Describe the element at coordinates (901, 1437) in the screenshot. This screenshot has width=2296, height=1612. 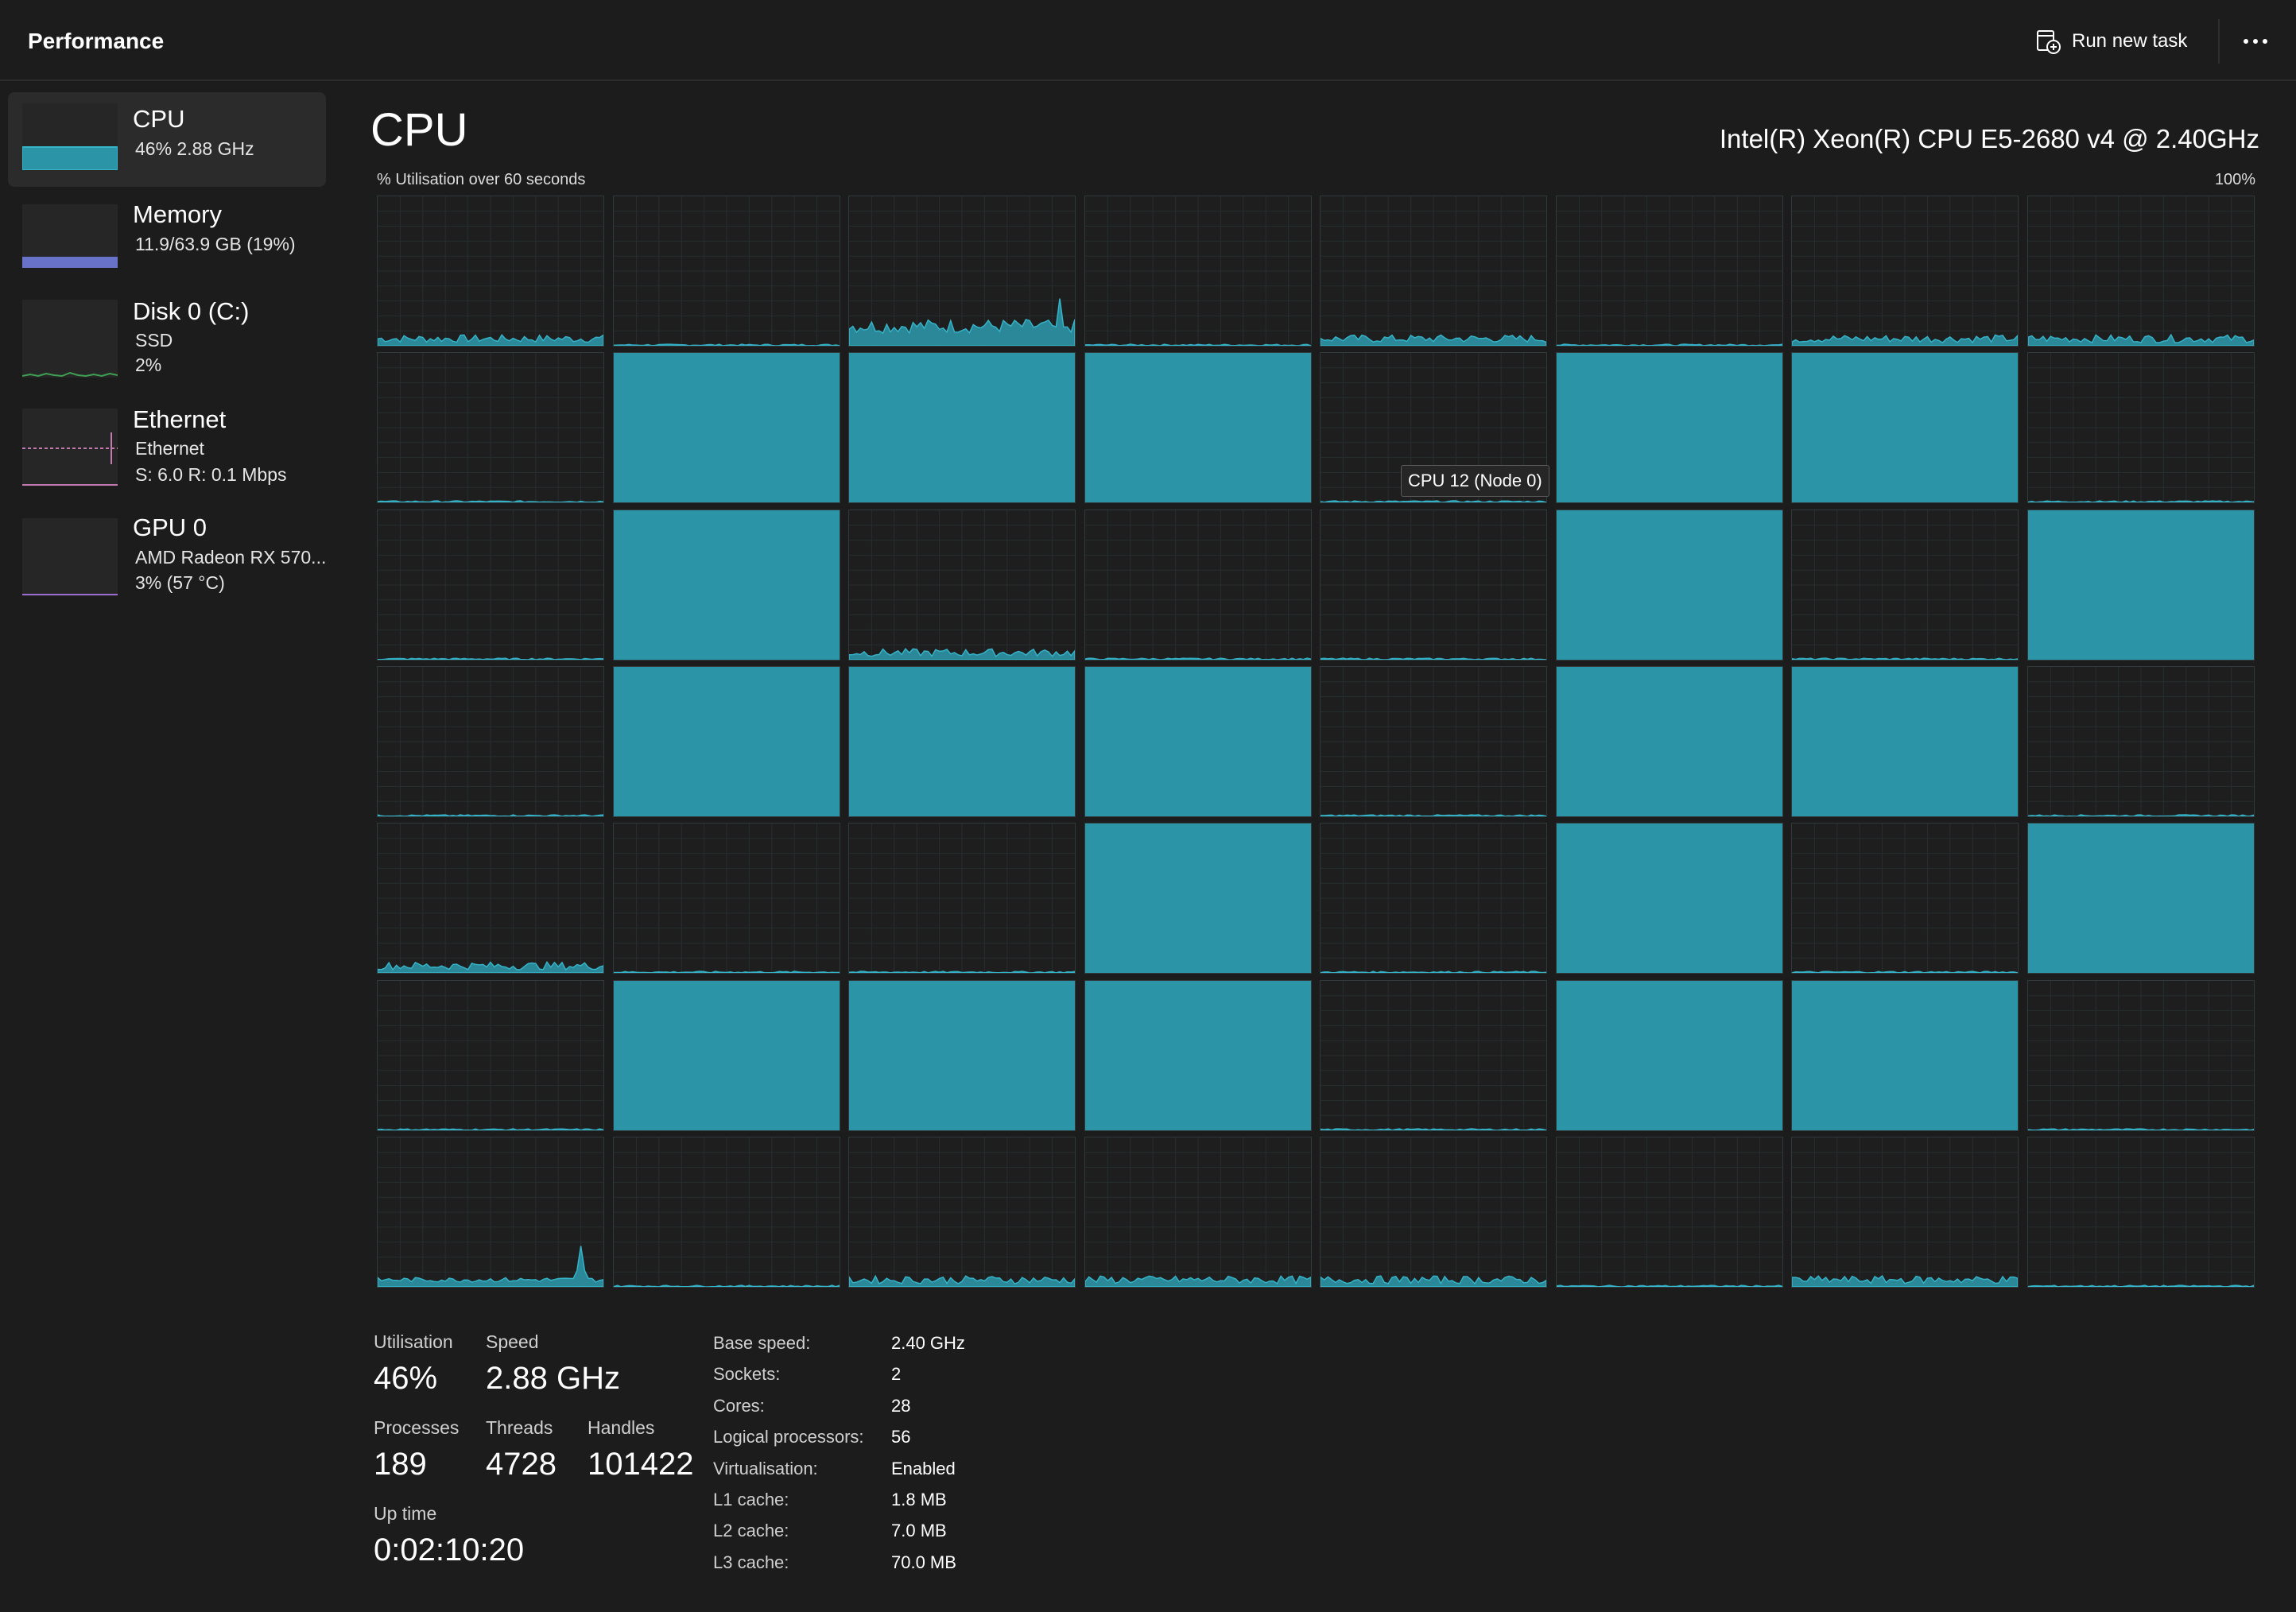
I see `spec-value: 56` at that location.